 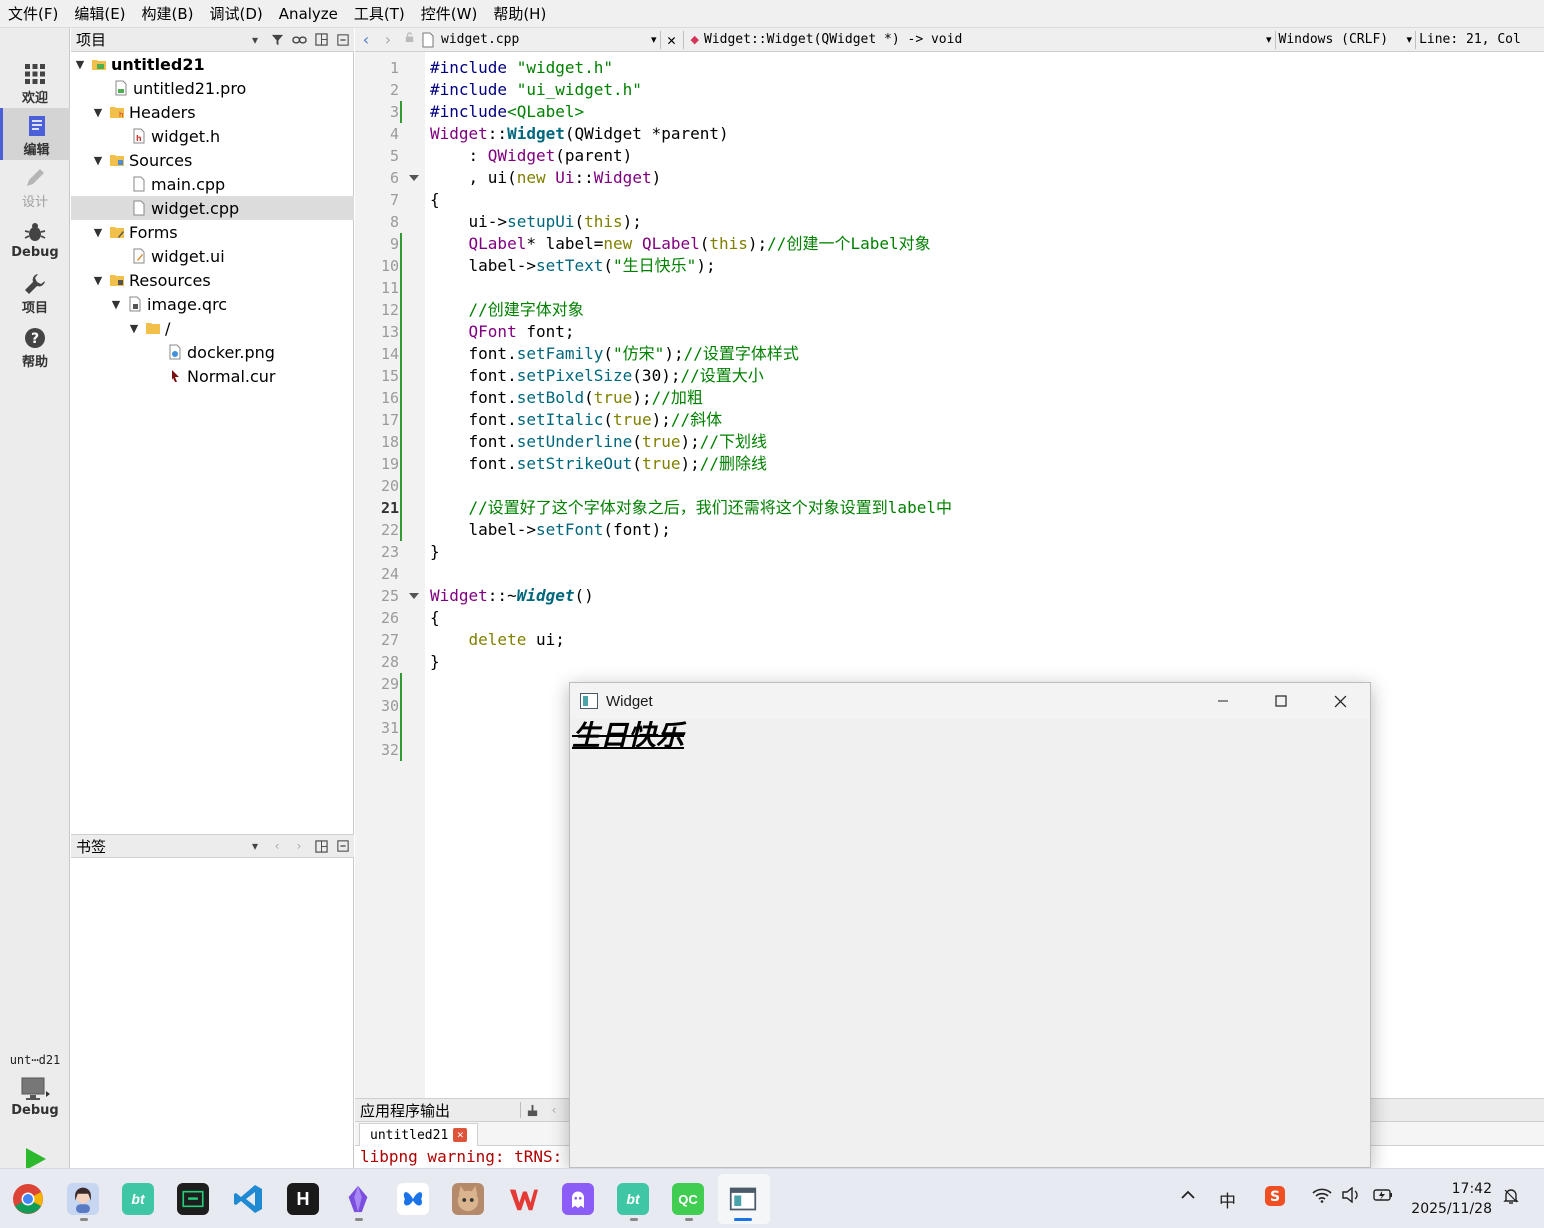 I want to click on tree-item-widget-h: h widget.h, so click(x=212, y=136).